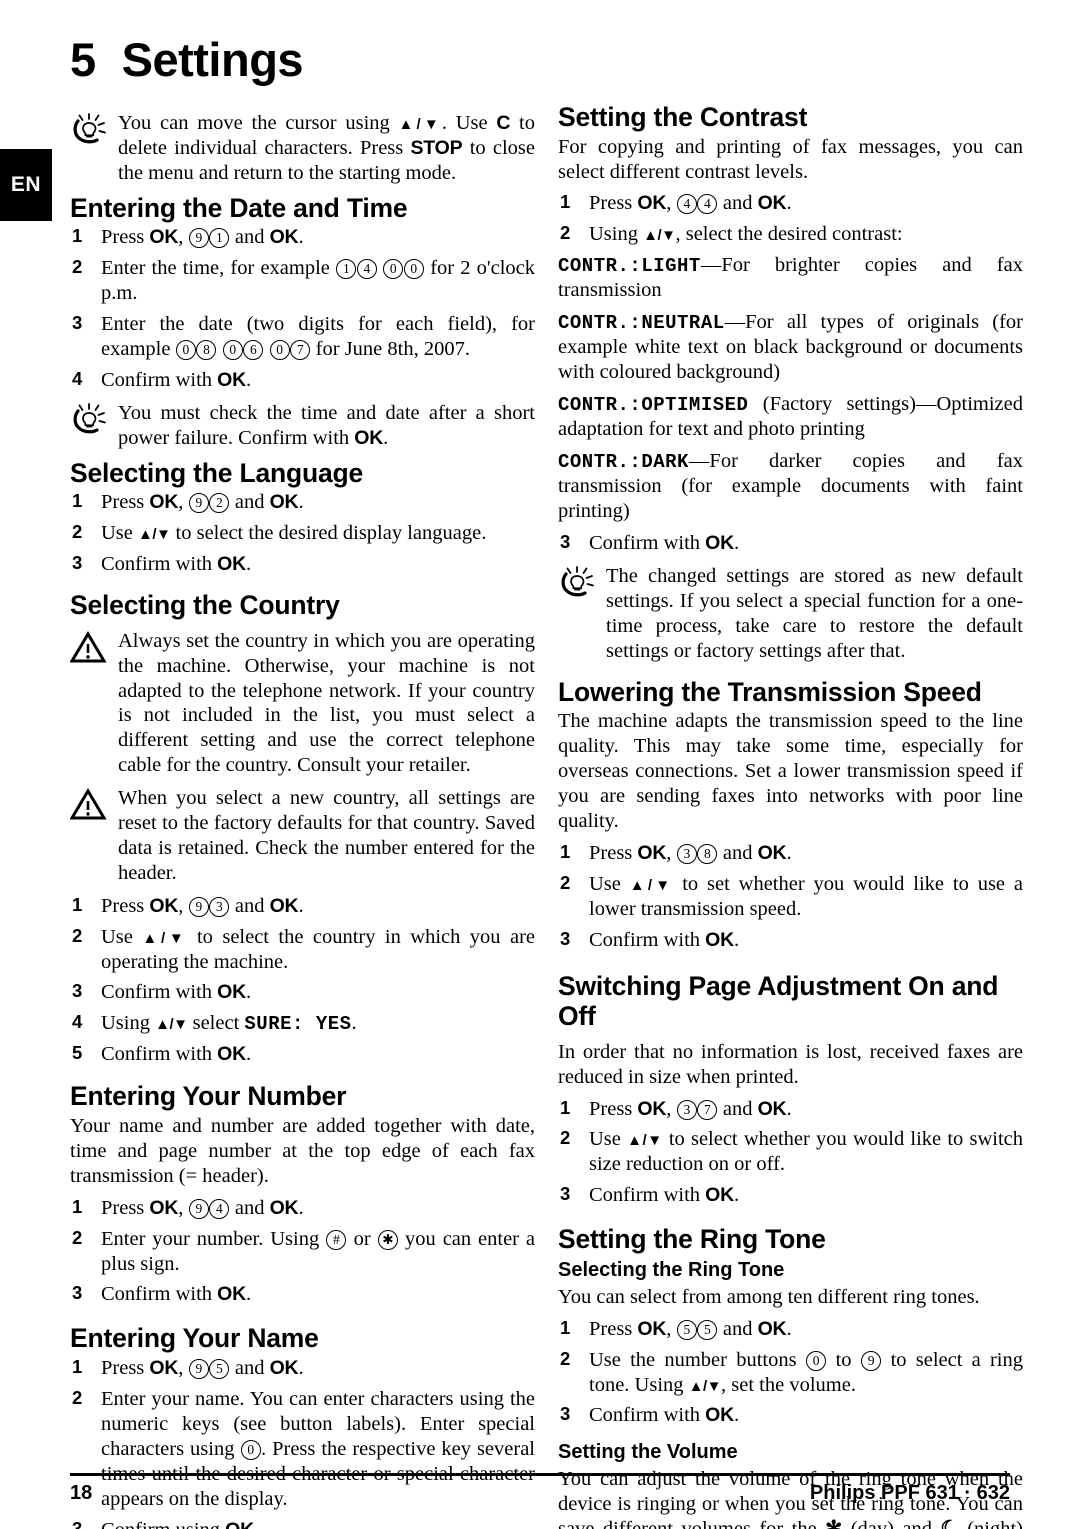  Describe the element at coordinates (833, 1523) in the screenshot. I see `day-mode-icon: ✻` at that location.